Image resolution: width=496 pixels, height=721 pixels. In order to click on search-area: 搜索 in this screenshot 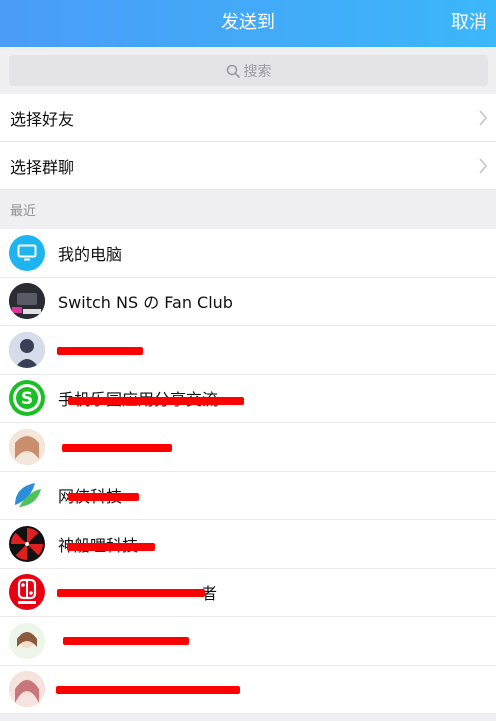, I will do `click(248, 70)`.